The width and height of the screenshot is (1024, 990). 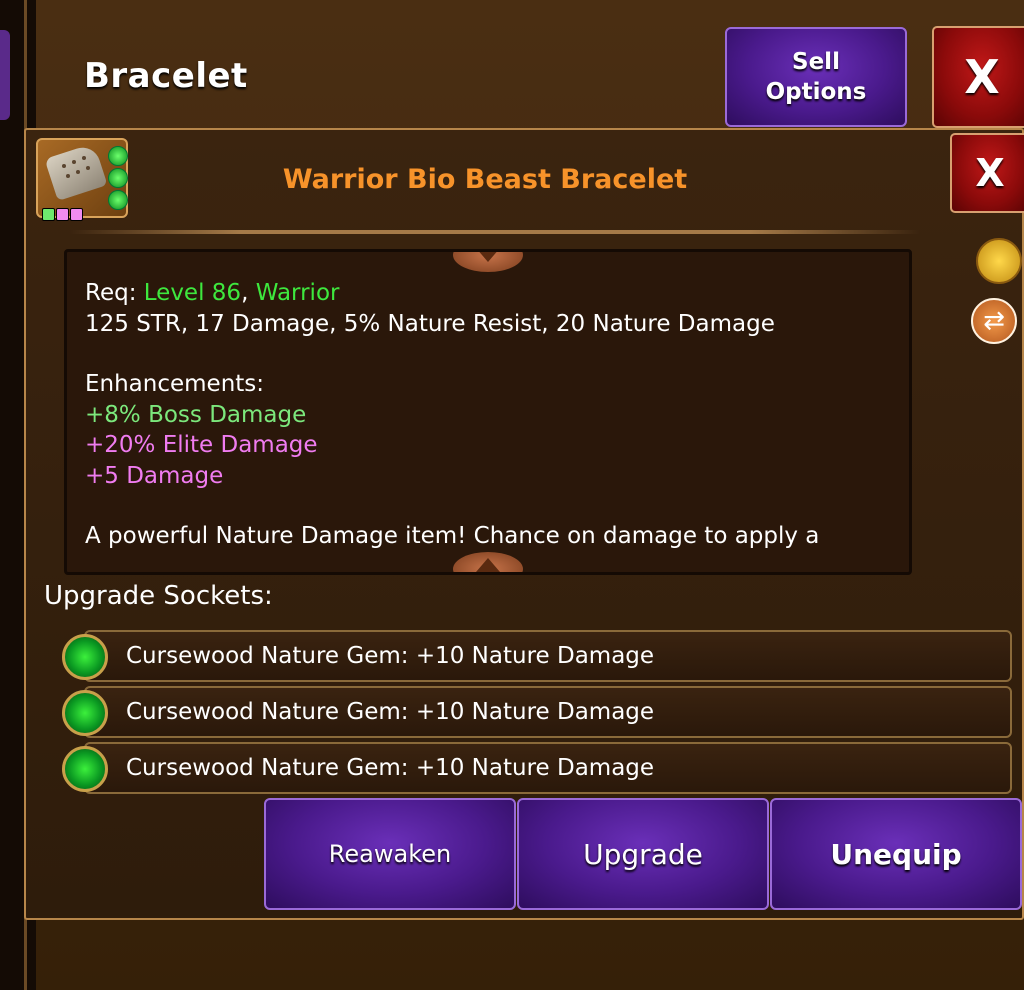 What do you see at coordinates (999, 261) in the screenshot?
I see `coin-bag-icon` at bounding box center [999, 261].